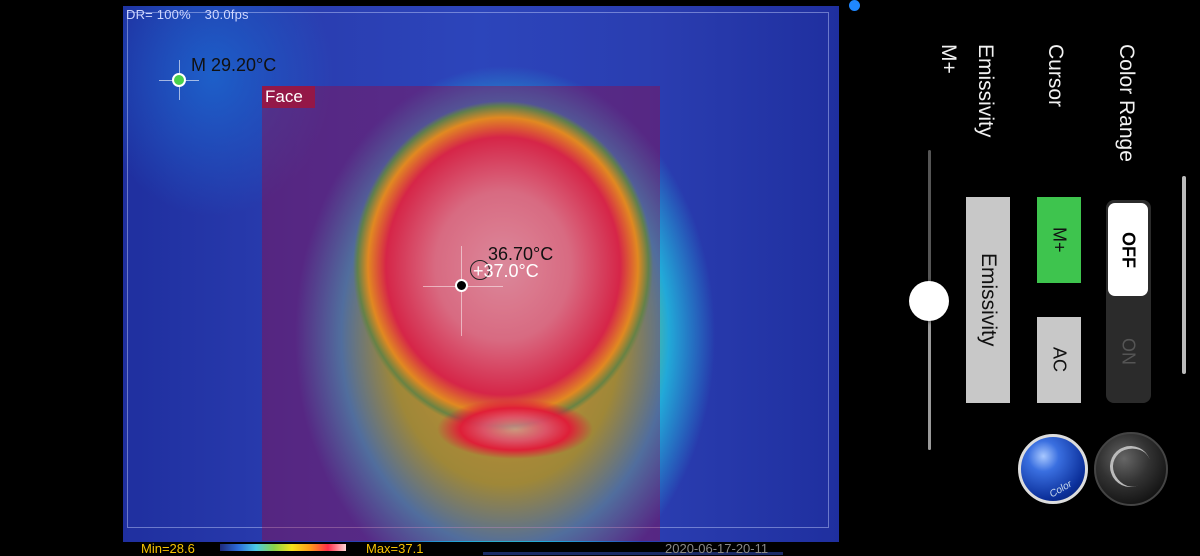  I want to click on dynamic-range-text: DR= 100%, so click(158, 14).